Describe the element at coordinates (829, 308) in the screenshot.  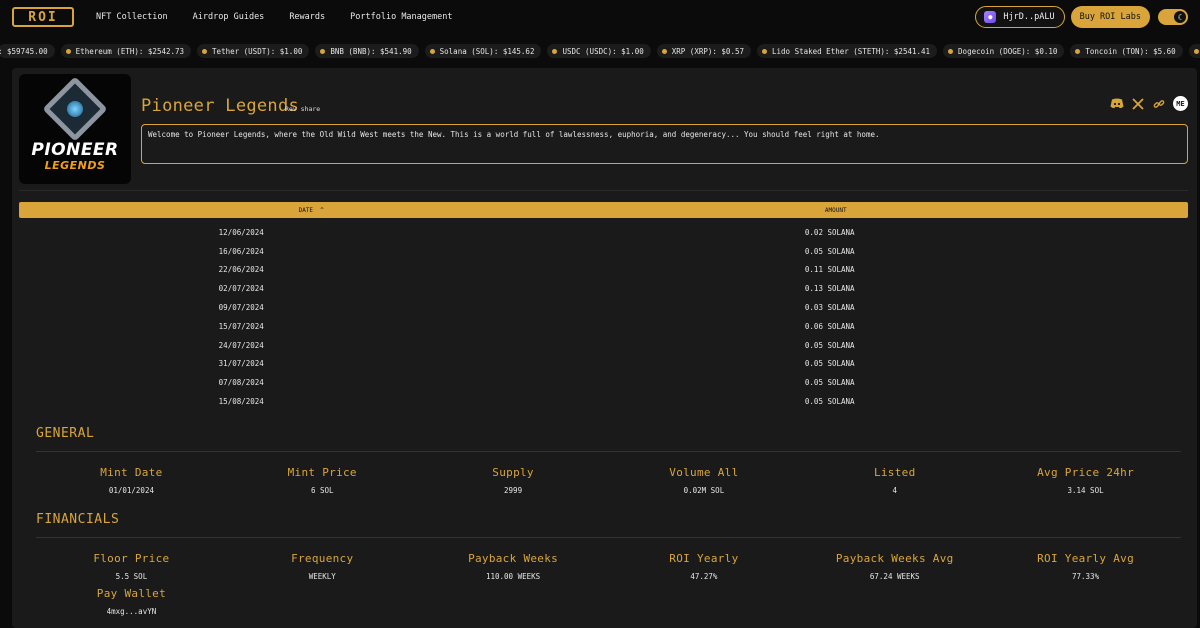
I see `row-amount: 0.03 SOLANA` at that location.